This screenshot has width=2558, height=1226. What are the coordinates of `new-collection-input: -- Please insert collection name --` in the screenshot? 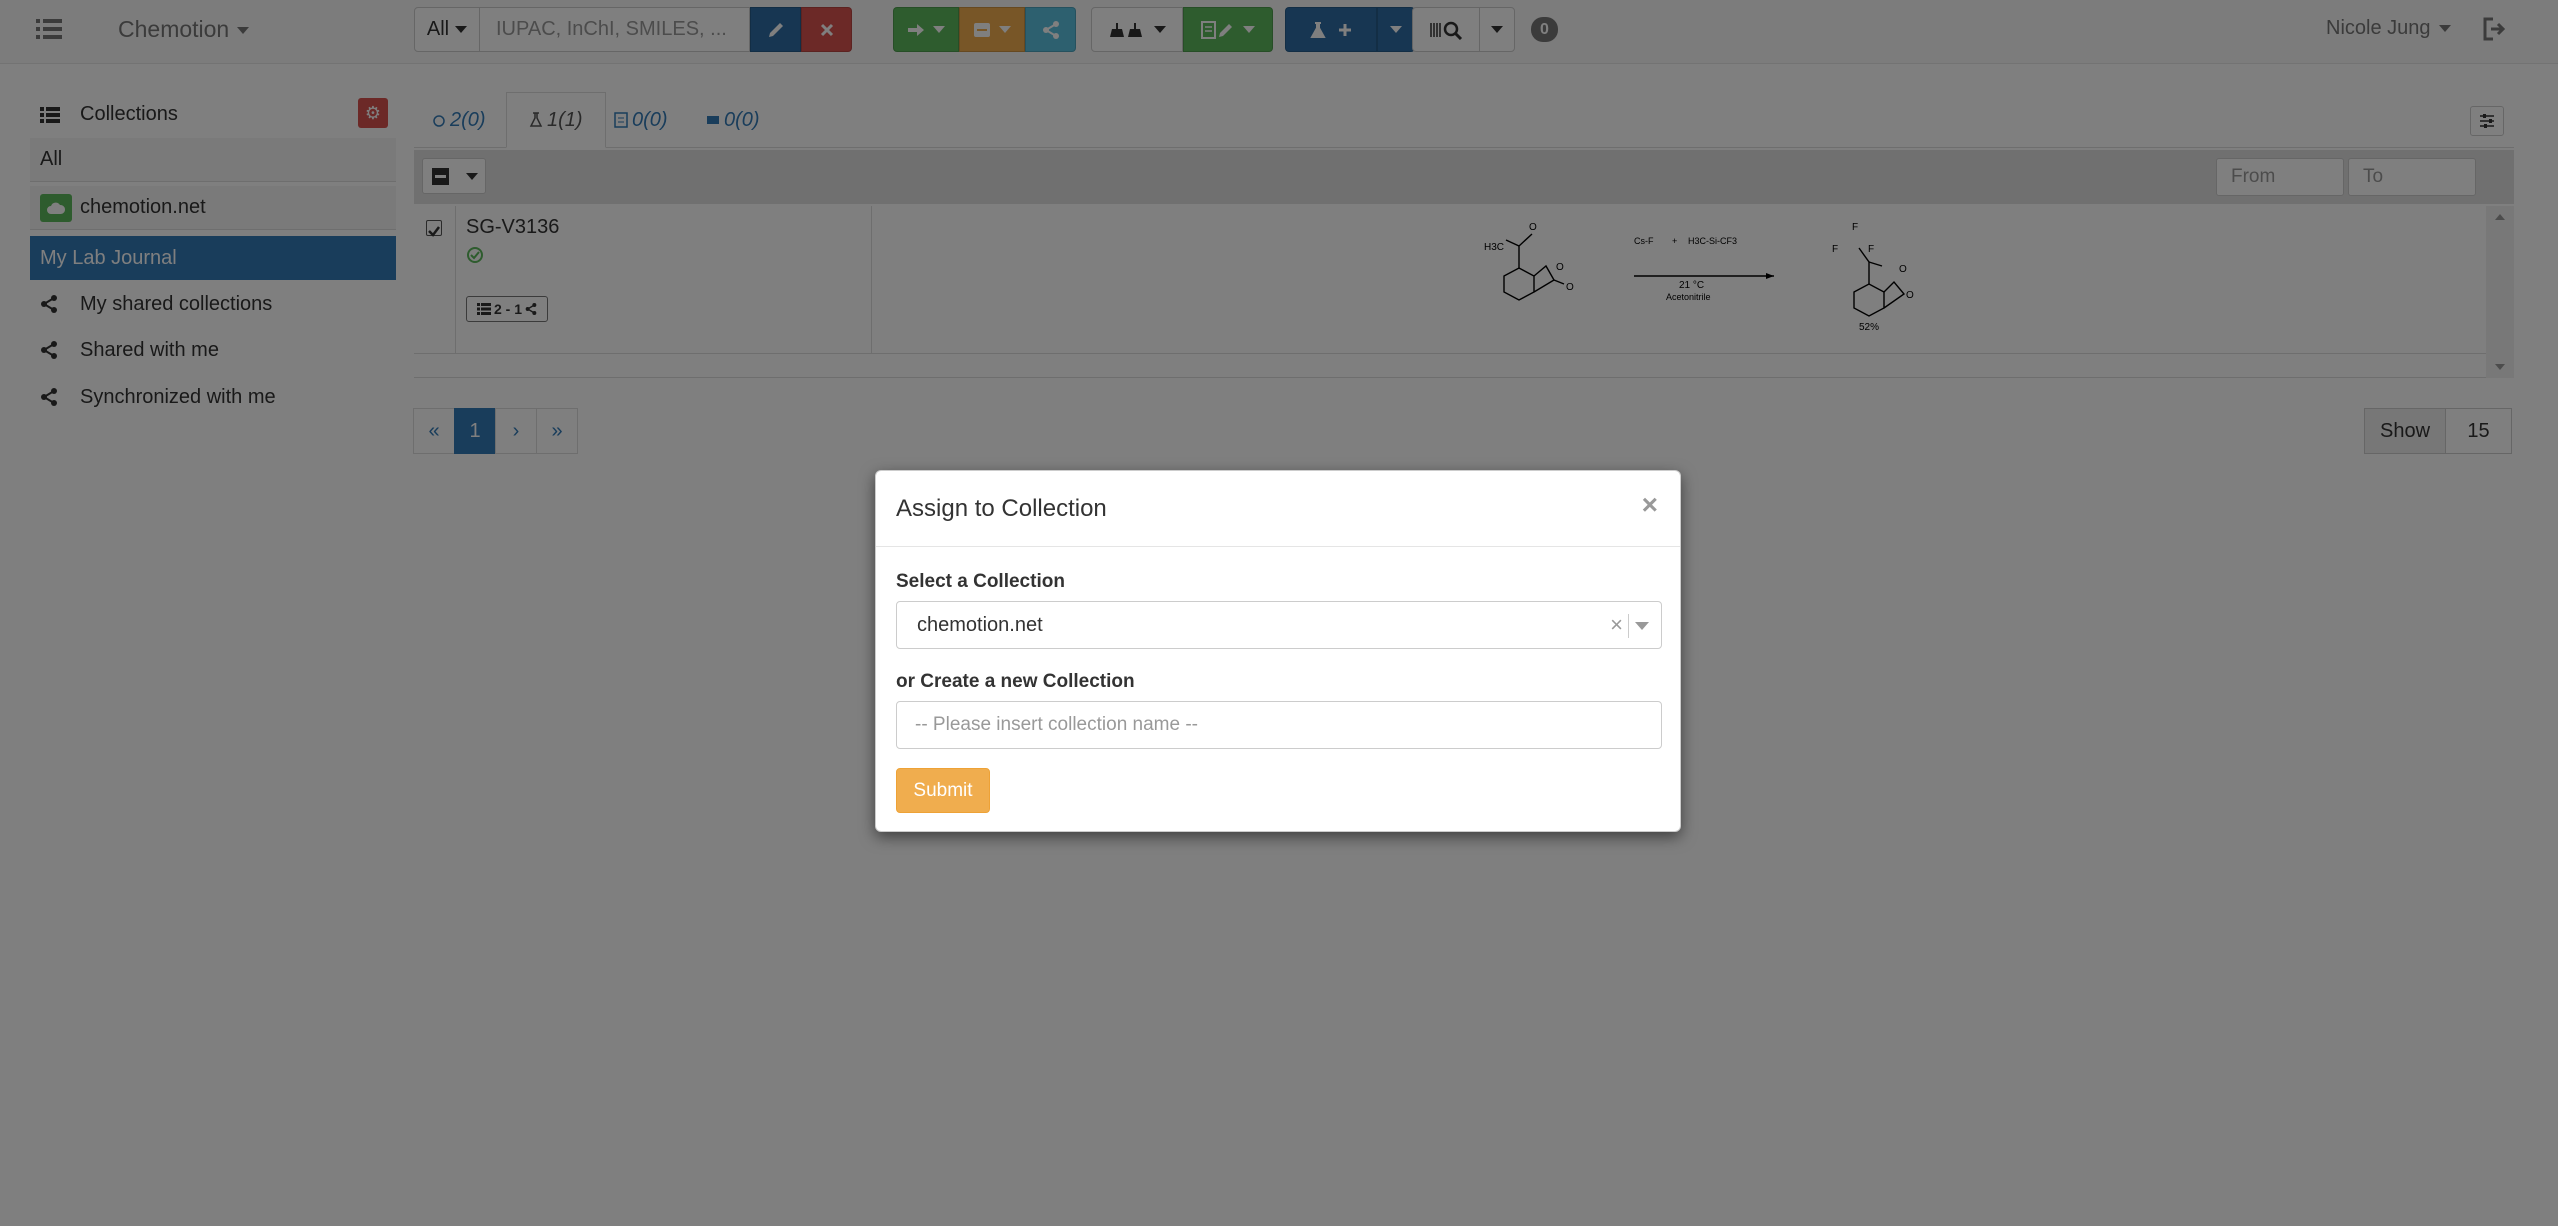 It's located at (1279, 725).